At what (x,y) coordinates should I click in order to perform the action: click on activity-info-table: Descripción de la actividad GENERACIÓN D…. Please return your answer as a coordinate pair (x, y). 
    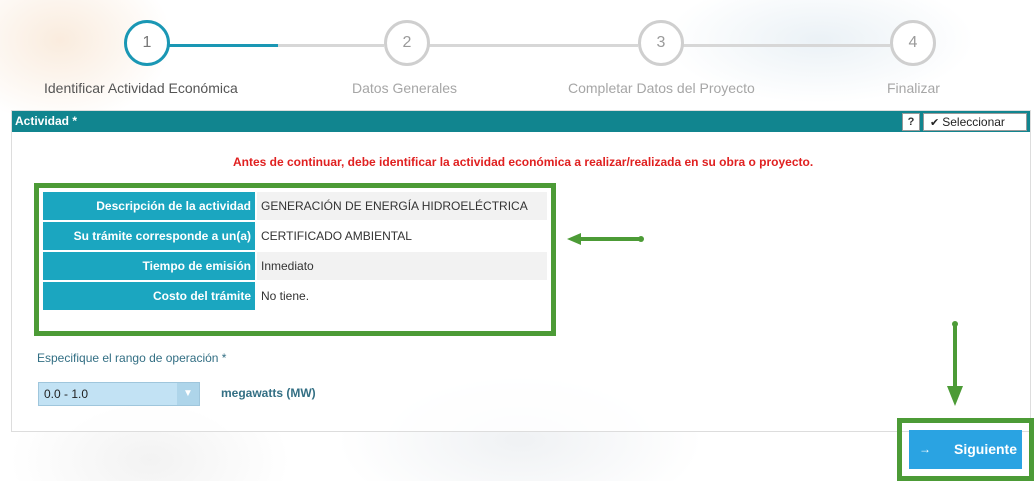
    Looking at the image, I should click on (295, 252).